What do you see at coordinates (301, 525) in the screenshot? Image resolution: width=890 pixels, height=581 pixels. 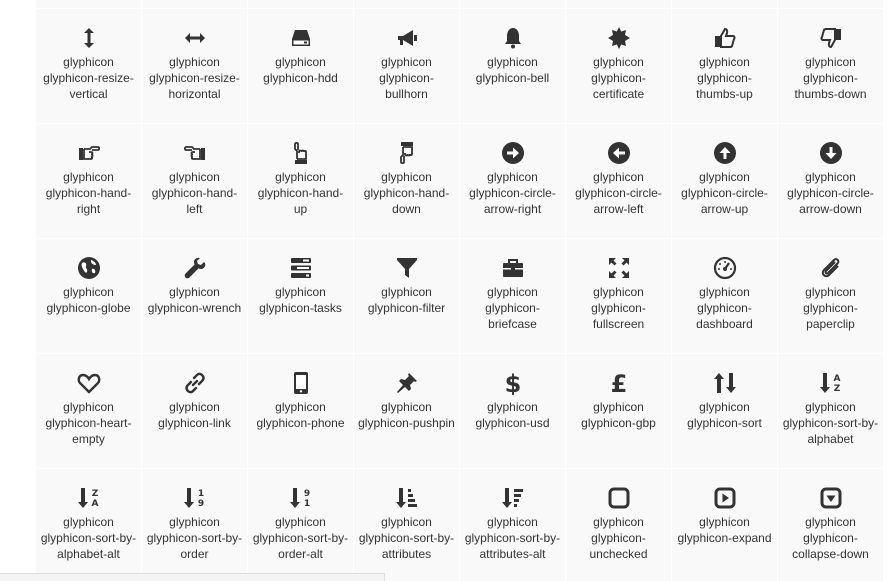 I see `icon-cell-sort-by-order-alt: 9 1 glyphicon glyphicon-sort-by-order-alt` at bounding box center [301, 525].